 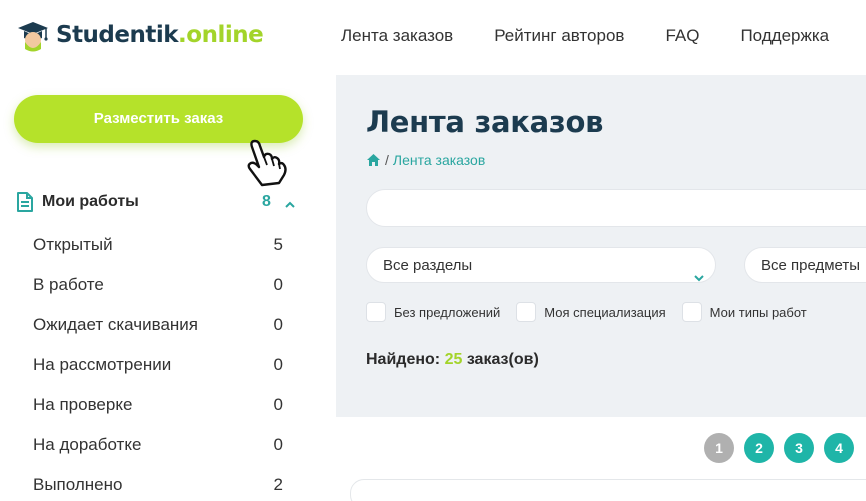 I want to click on found-count: 25, so click(x=453, y=359).